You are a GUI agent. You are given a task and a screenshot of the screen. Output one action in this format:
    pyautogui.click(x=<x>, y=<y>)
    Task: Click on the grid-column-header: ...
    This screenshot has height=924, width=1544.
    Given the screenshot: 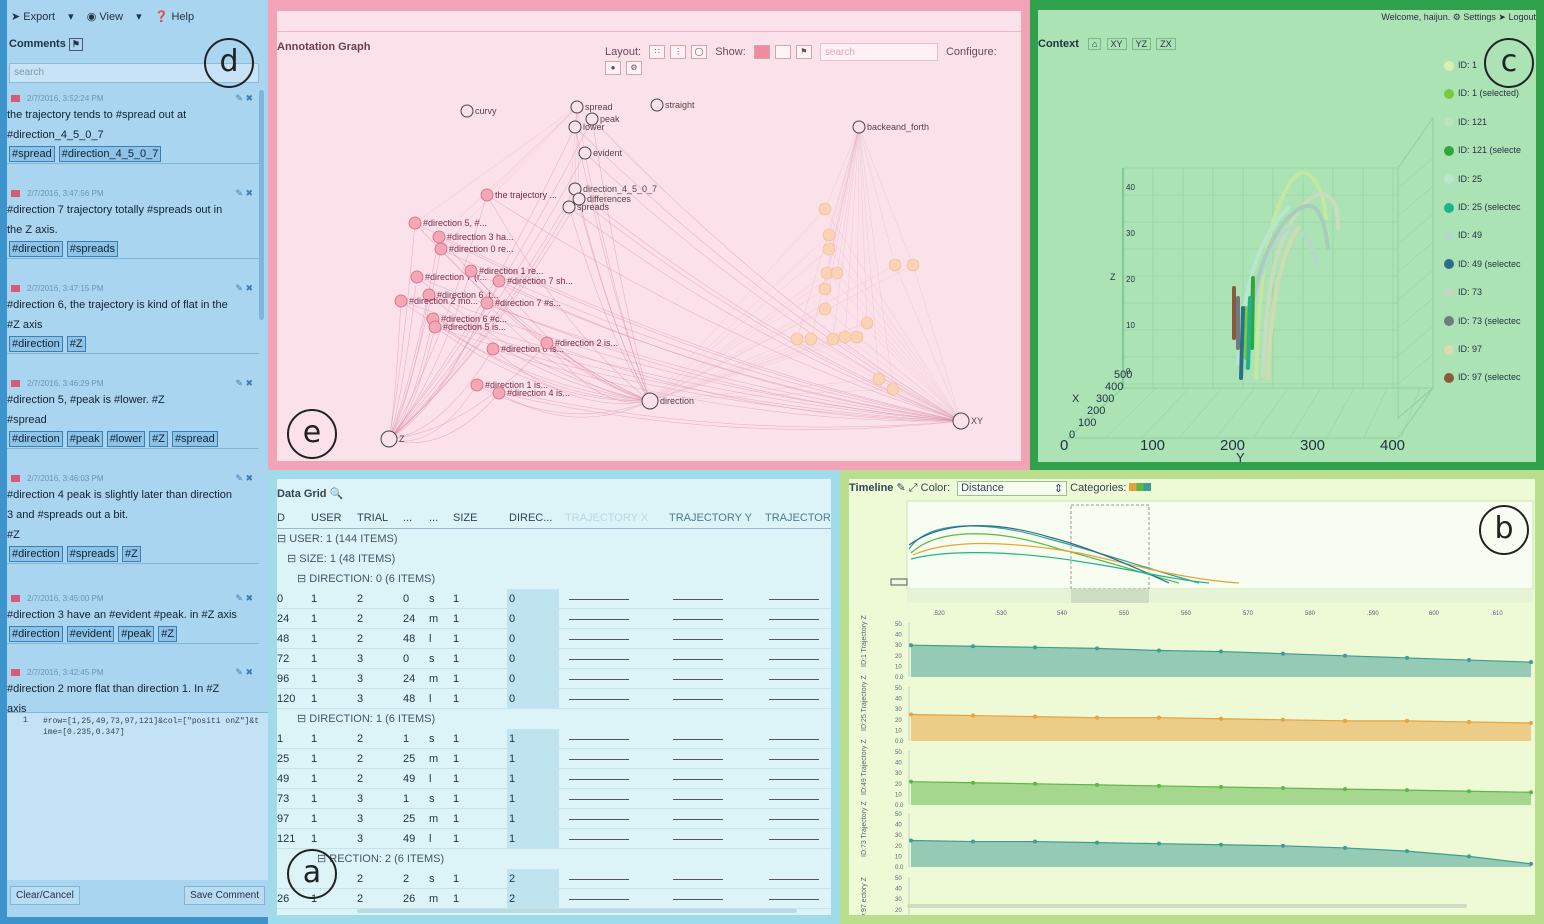 What is the action you would take?
    pyautogui.click(x=407, y=518)
    